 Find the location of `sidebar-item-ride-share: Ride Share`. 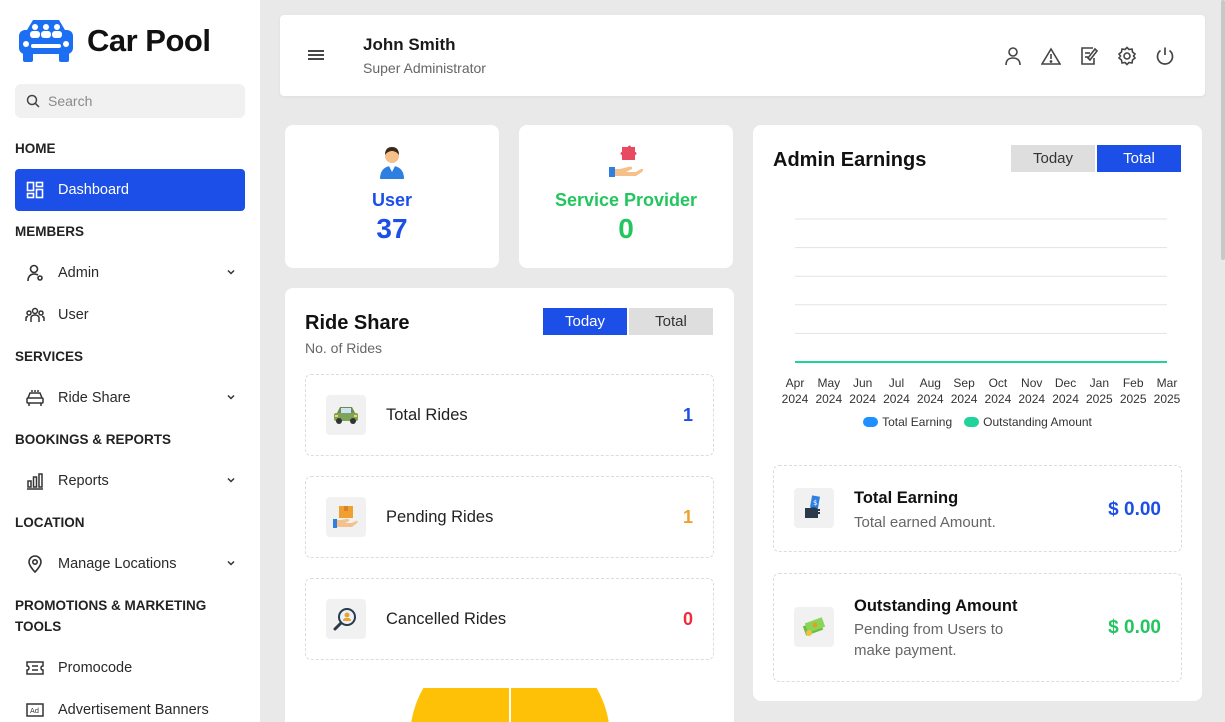

sidebar-item-ride-share: Ride Share is located at coordinates (130, 398).